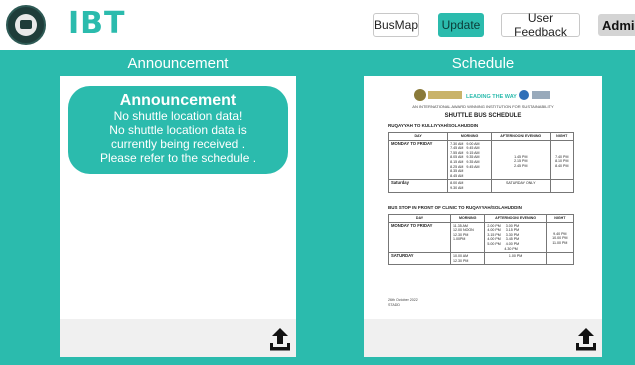 This screenshot has height=365, width=635. Describe the element at coordinates (560, 237) in the screenshot. I see `night-cell: 9.40 PM 10.00 PM 11.00 PM` at that location.